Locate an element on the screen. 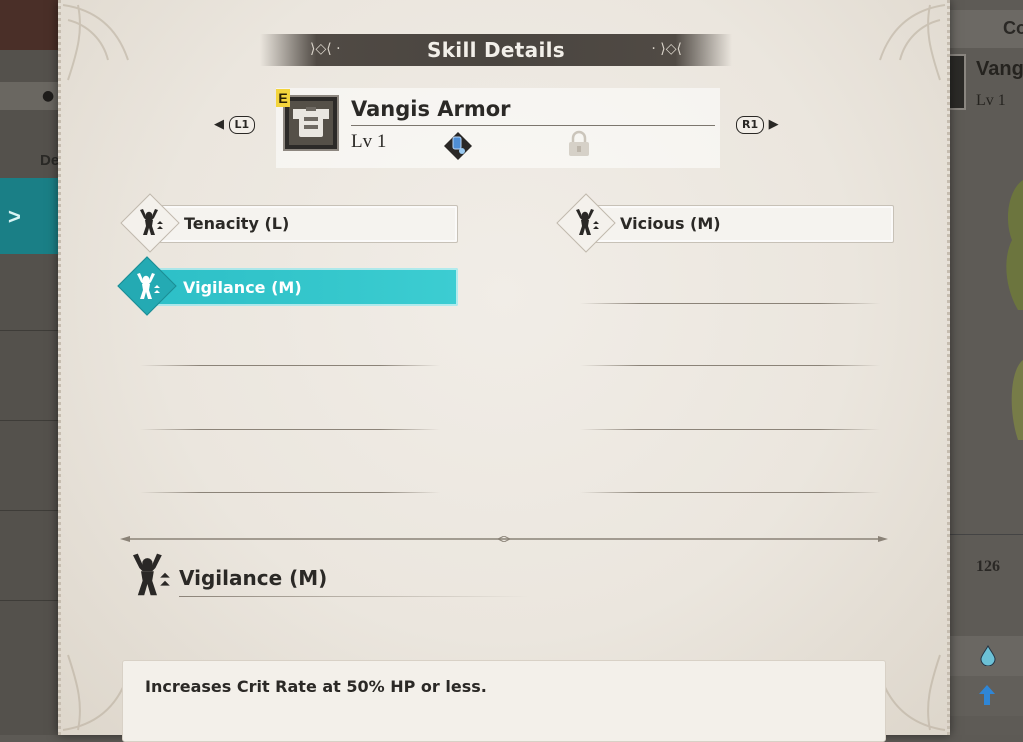  background-stat-value: 126 is located at coordinates (988, 566).